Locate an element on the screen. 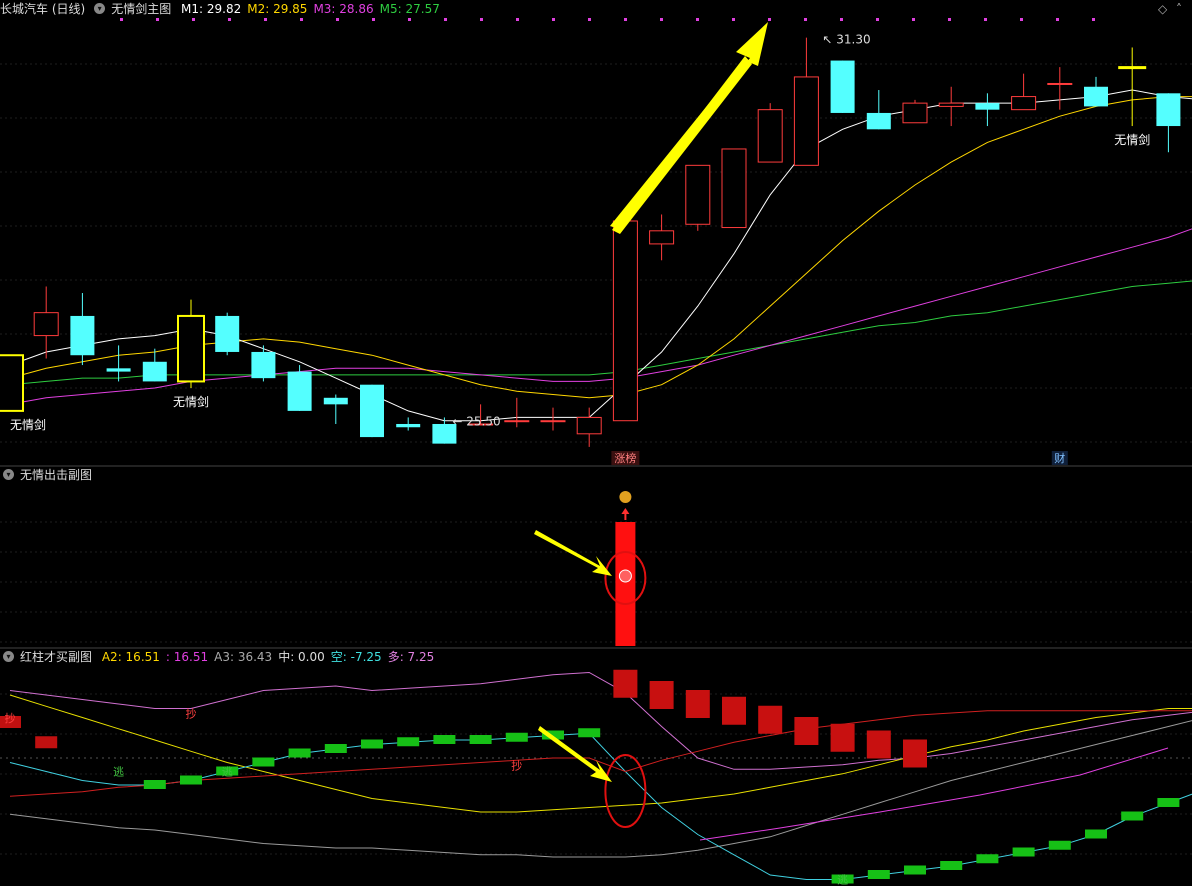 This screenshot has height=886, width=1192. money-bag-icon is located at coordinates (625, 497).